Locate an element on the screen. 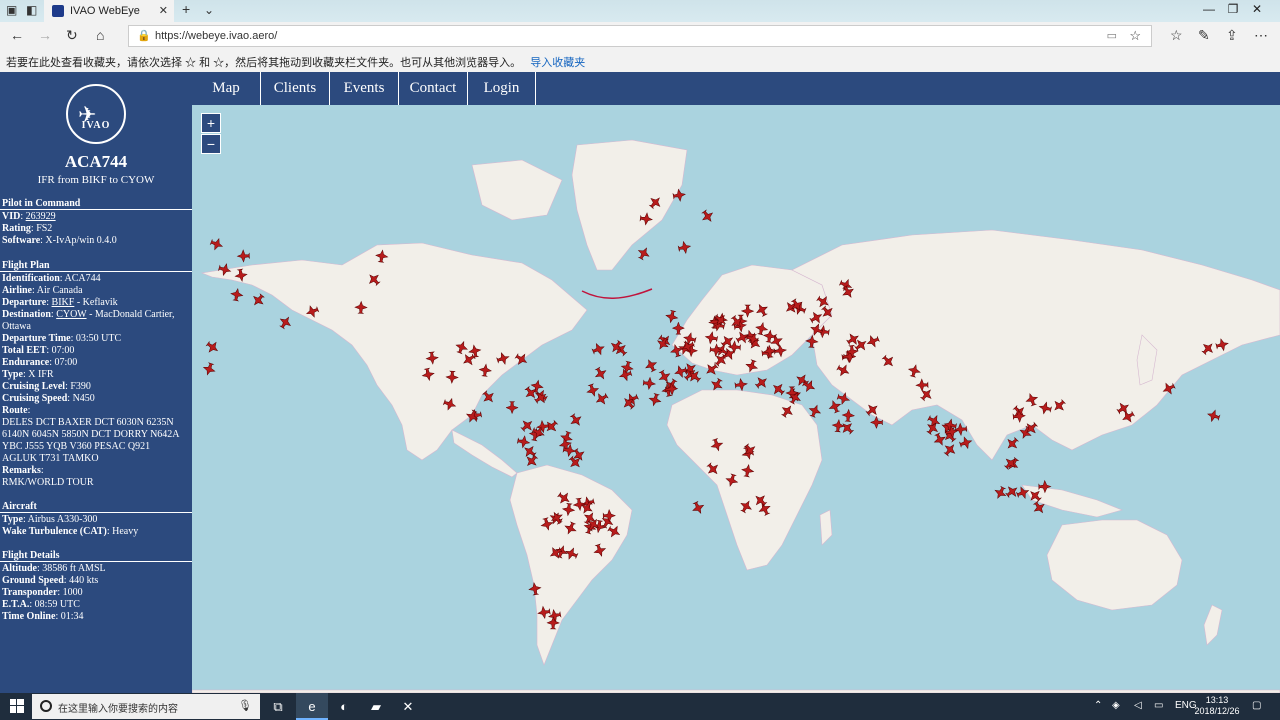 The image size is (1280, 720). ivao-logo: ✈ IVAO is located at coordinates (96, 114).